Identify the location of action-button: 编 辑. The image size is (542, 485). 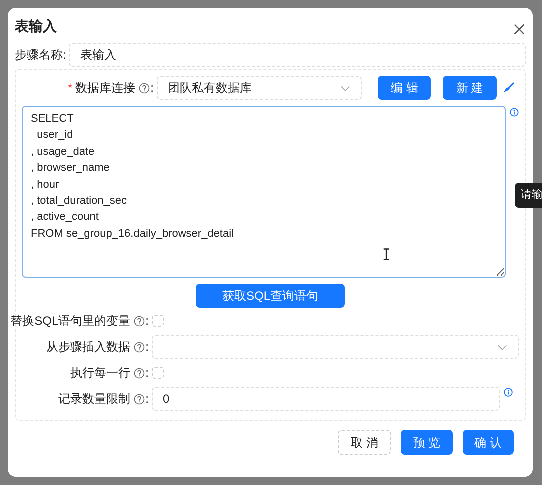
(405, 88).